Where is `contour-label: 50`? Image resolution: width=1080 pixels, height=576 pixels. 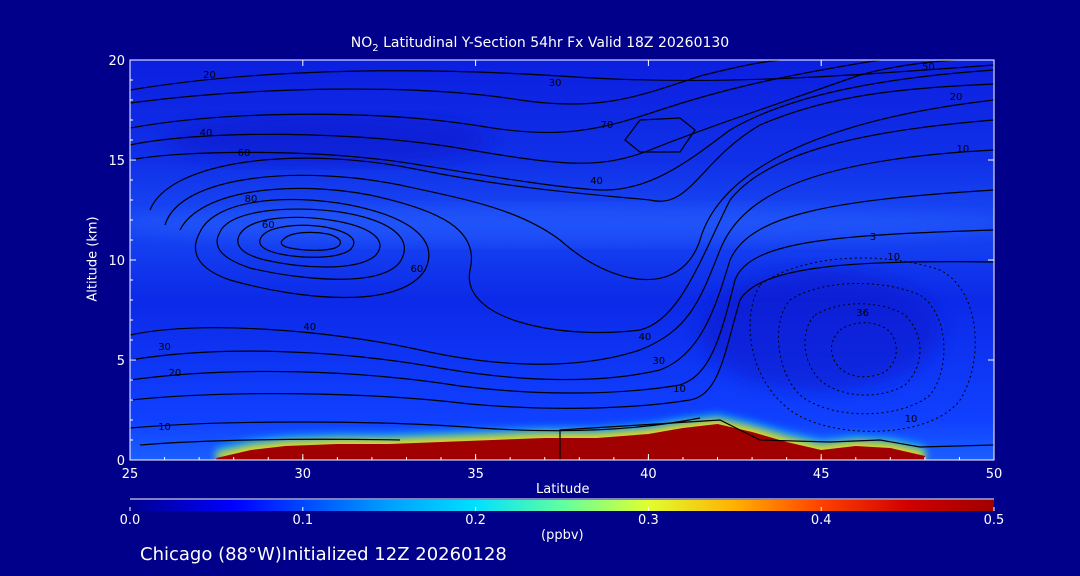
contour-label: 50 is located at coordinates (928, 67).